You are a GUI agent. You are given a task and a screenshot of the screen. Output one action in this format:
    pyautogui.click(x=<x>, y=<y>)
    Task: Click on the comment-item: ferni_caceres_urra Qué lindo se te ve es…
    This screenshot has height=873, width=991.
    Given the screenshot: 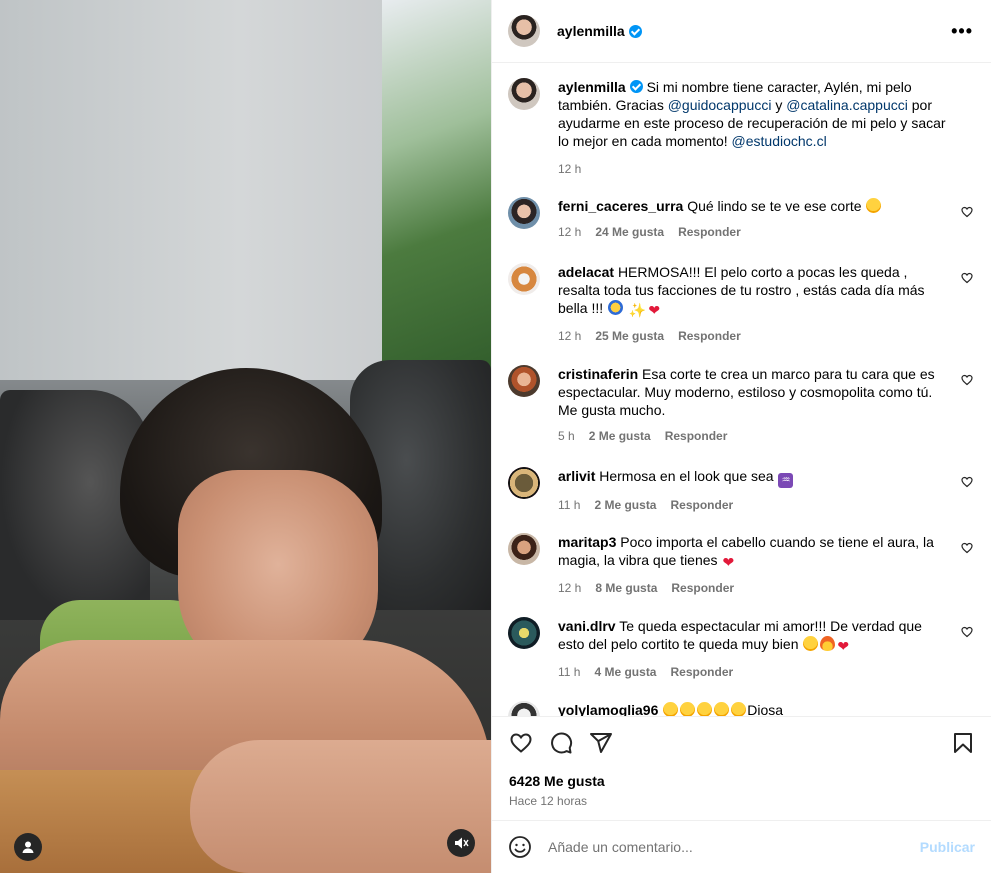 What is the action you would take?
    pyautogui.click(x=741, y=219)
    